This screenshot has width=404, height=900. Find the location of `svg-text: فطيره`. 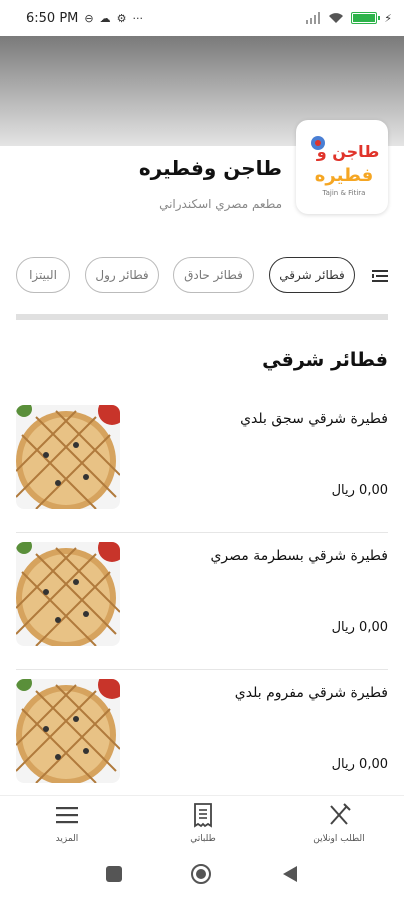

svg-text: فطيره is located at coordinates (344, 175).